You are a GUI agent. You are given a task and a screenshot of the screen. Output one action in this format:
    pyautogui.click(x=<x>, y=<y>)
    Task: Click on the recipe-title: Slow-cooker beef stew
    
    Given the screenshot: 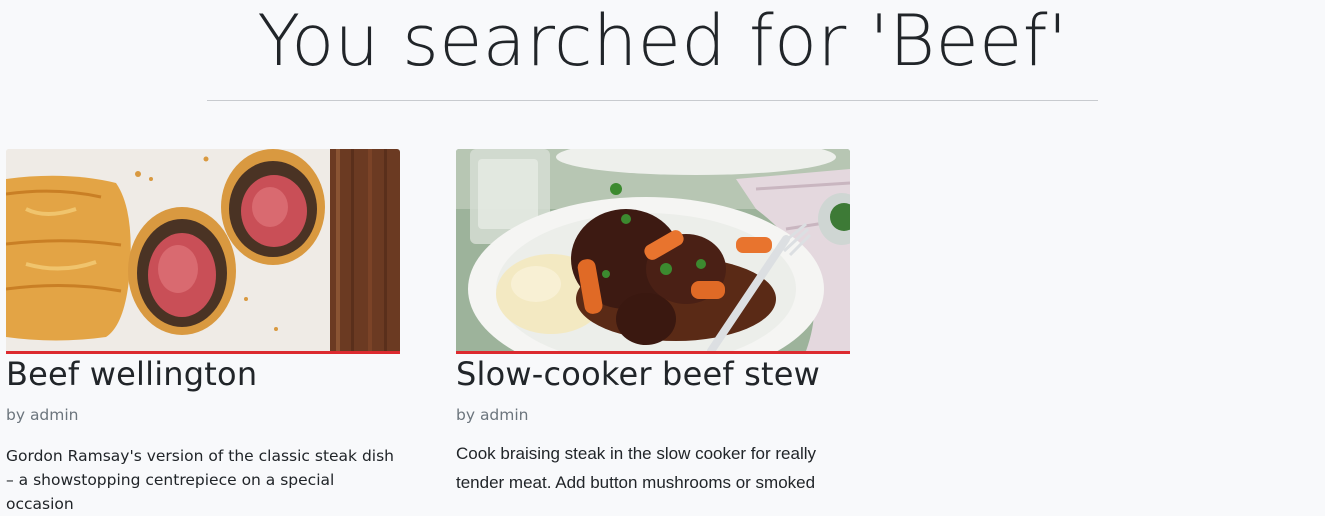 What is the action you would take?
    pyautogui.click(x=653, y=374)
    